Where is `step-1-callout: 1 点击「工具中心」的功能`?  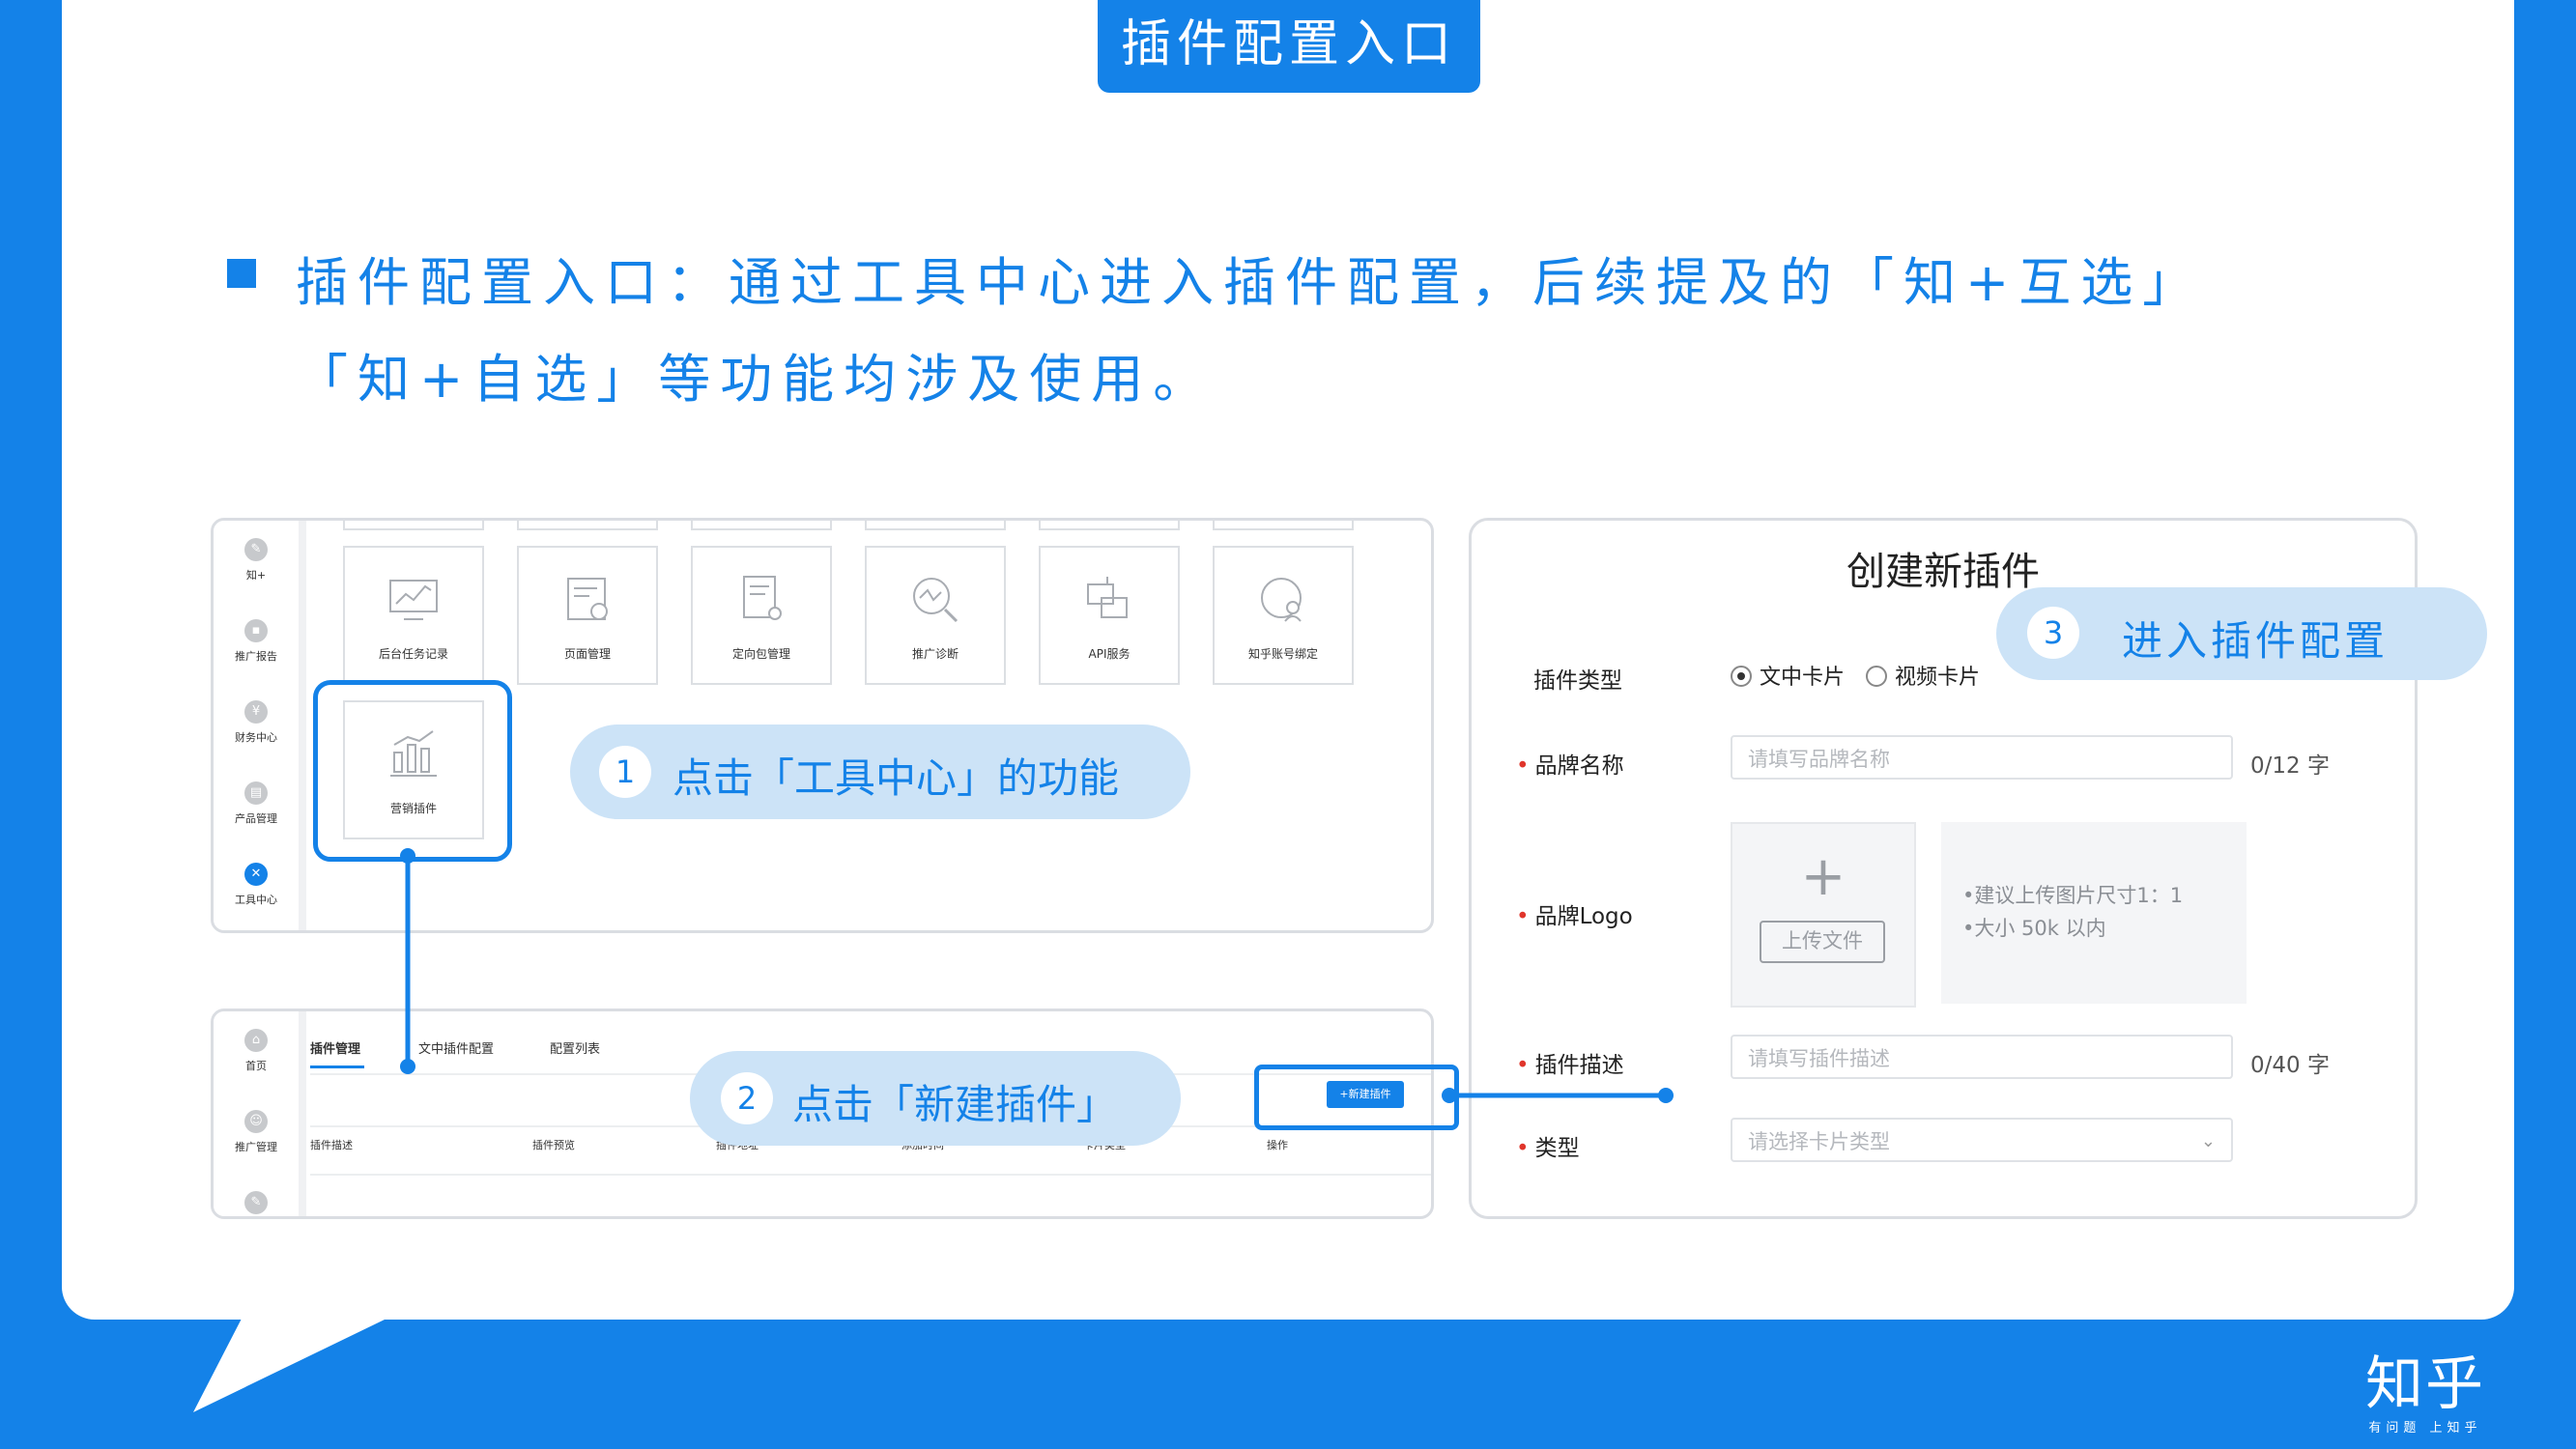 step-1-callout: 1 点击「工具中心」的功能 is located at coordinates (880, 771).